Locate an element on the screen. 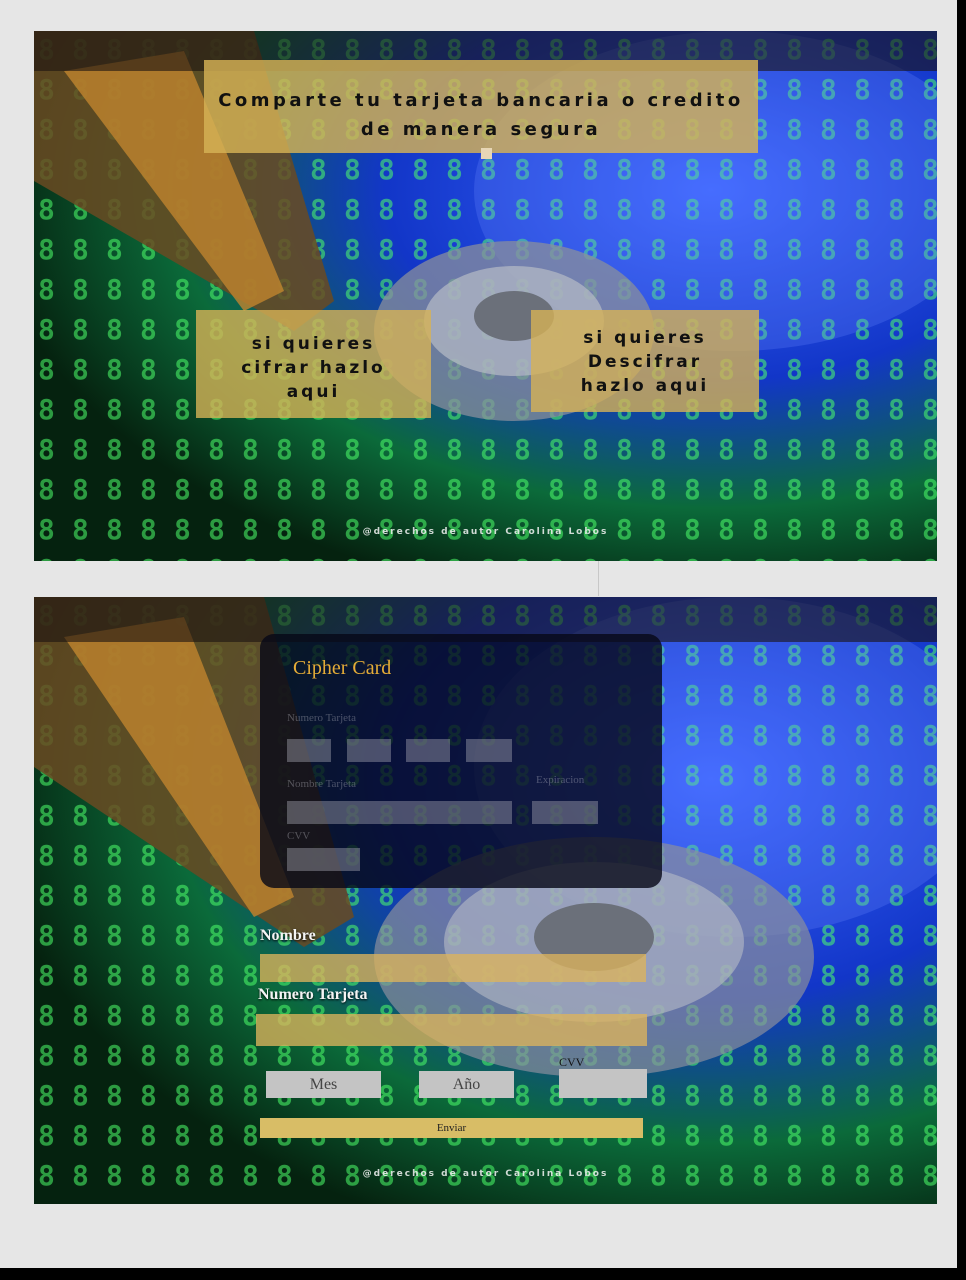 Image resolution: width=966 pixels, height=1280 pixels. encrypt-link-button: si quieres cifrar hazlo aqui is located at coordinates (313, 364).